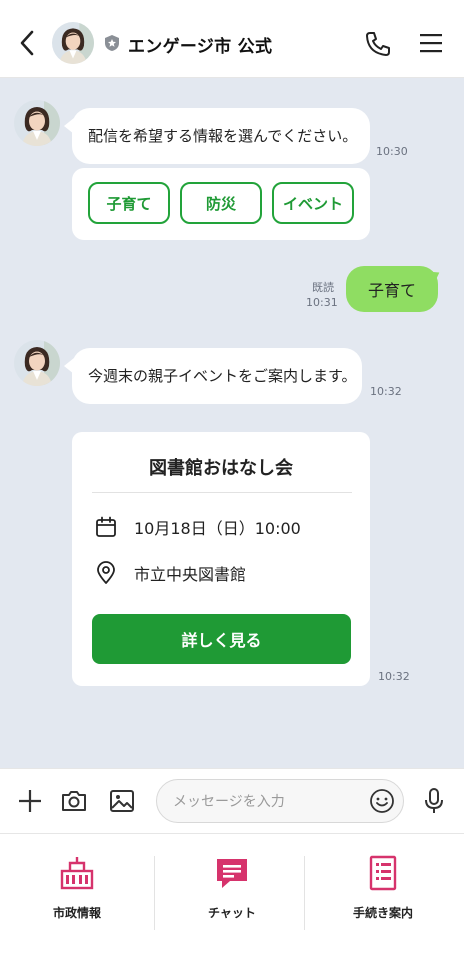 This screenshot has width=464, height=960. I want to click on message-input-bar, so click(232, 801).